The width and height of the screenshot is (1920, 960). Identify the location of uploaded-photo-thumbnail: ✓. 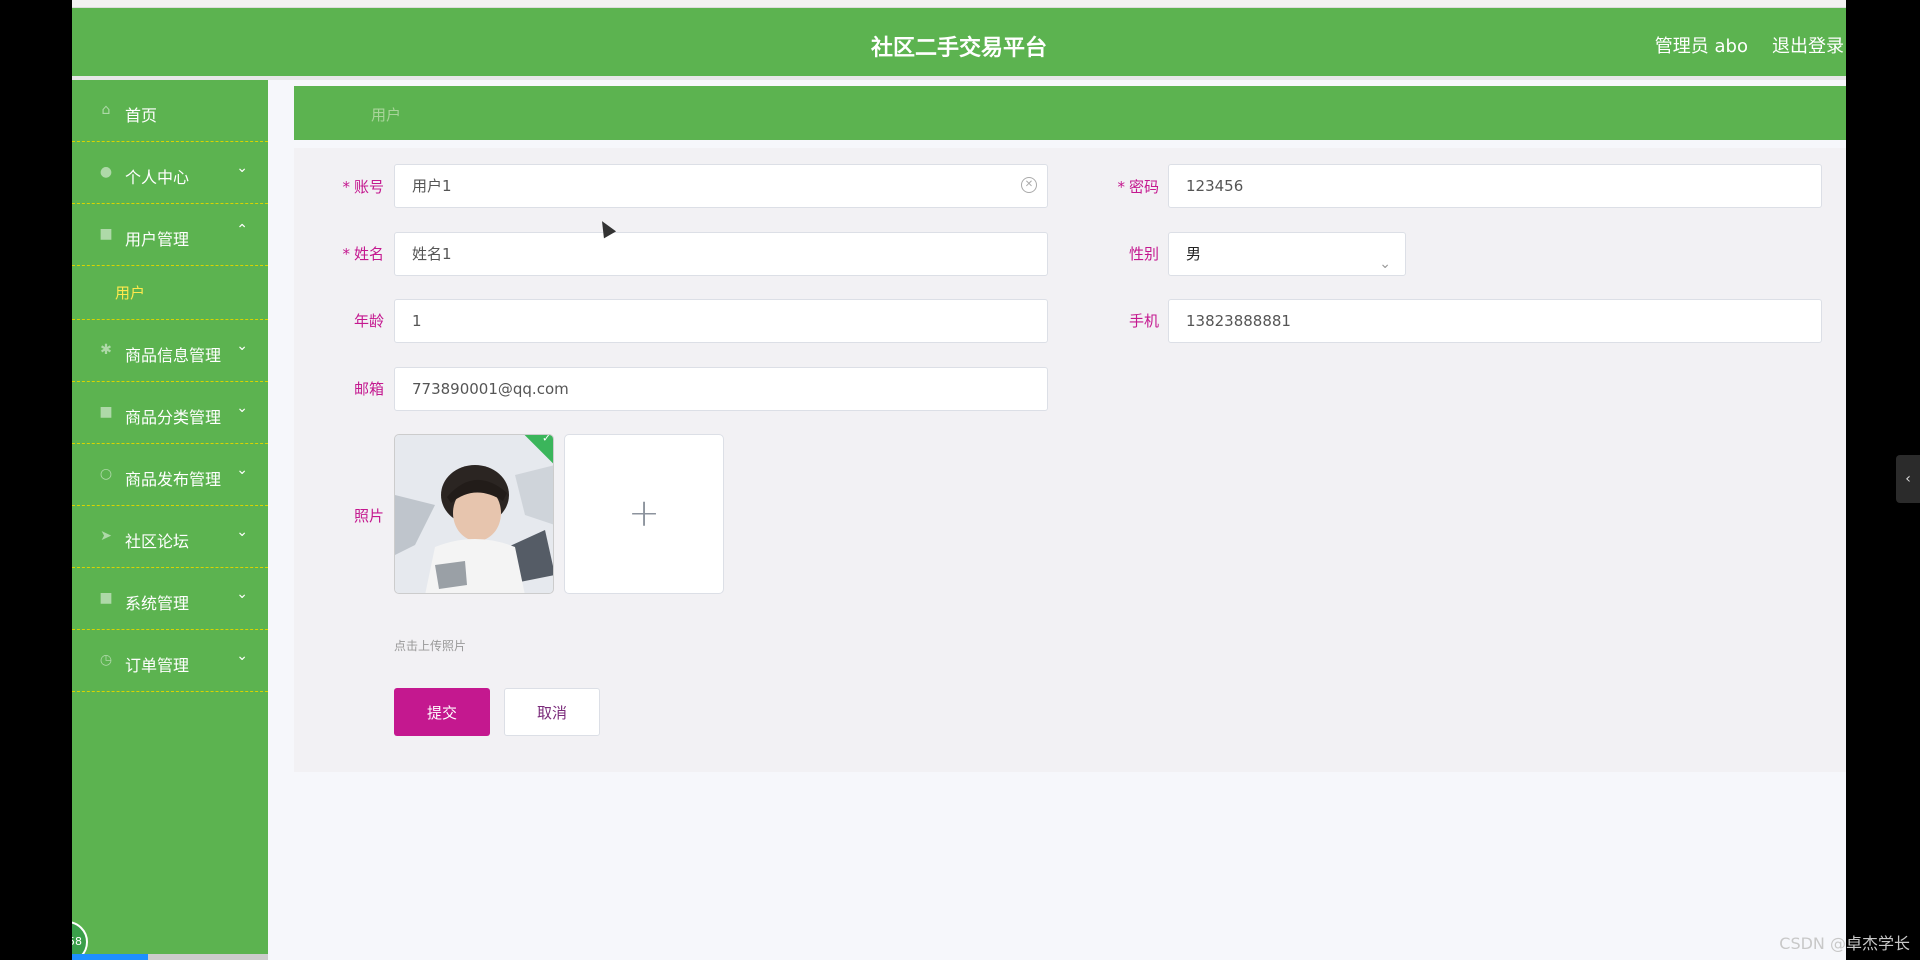
(474, 514).